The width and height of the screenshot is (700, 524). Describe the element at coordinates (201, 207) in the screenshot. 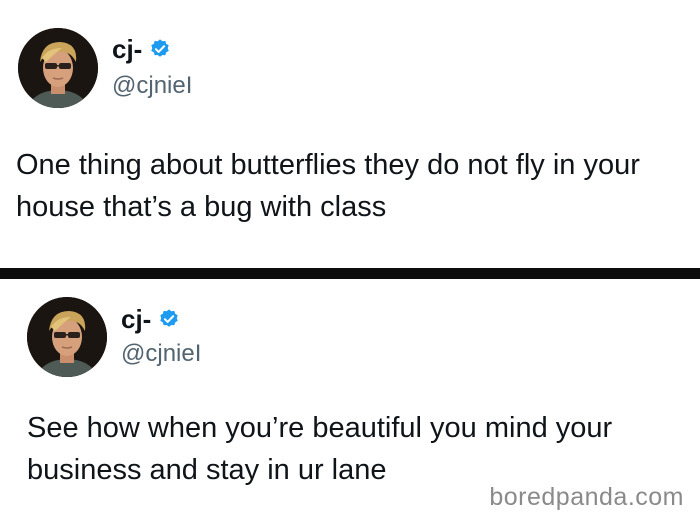

I see `tweet-text-line: house that’s a bug with class` at that location.